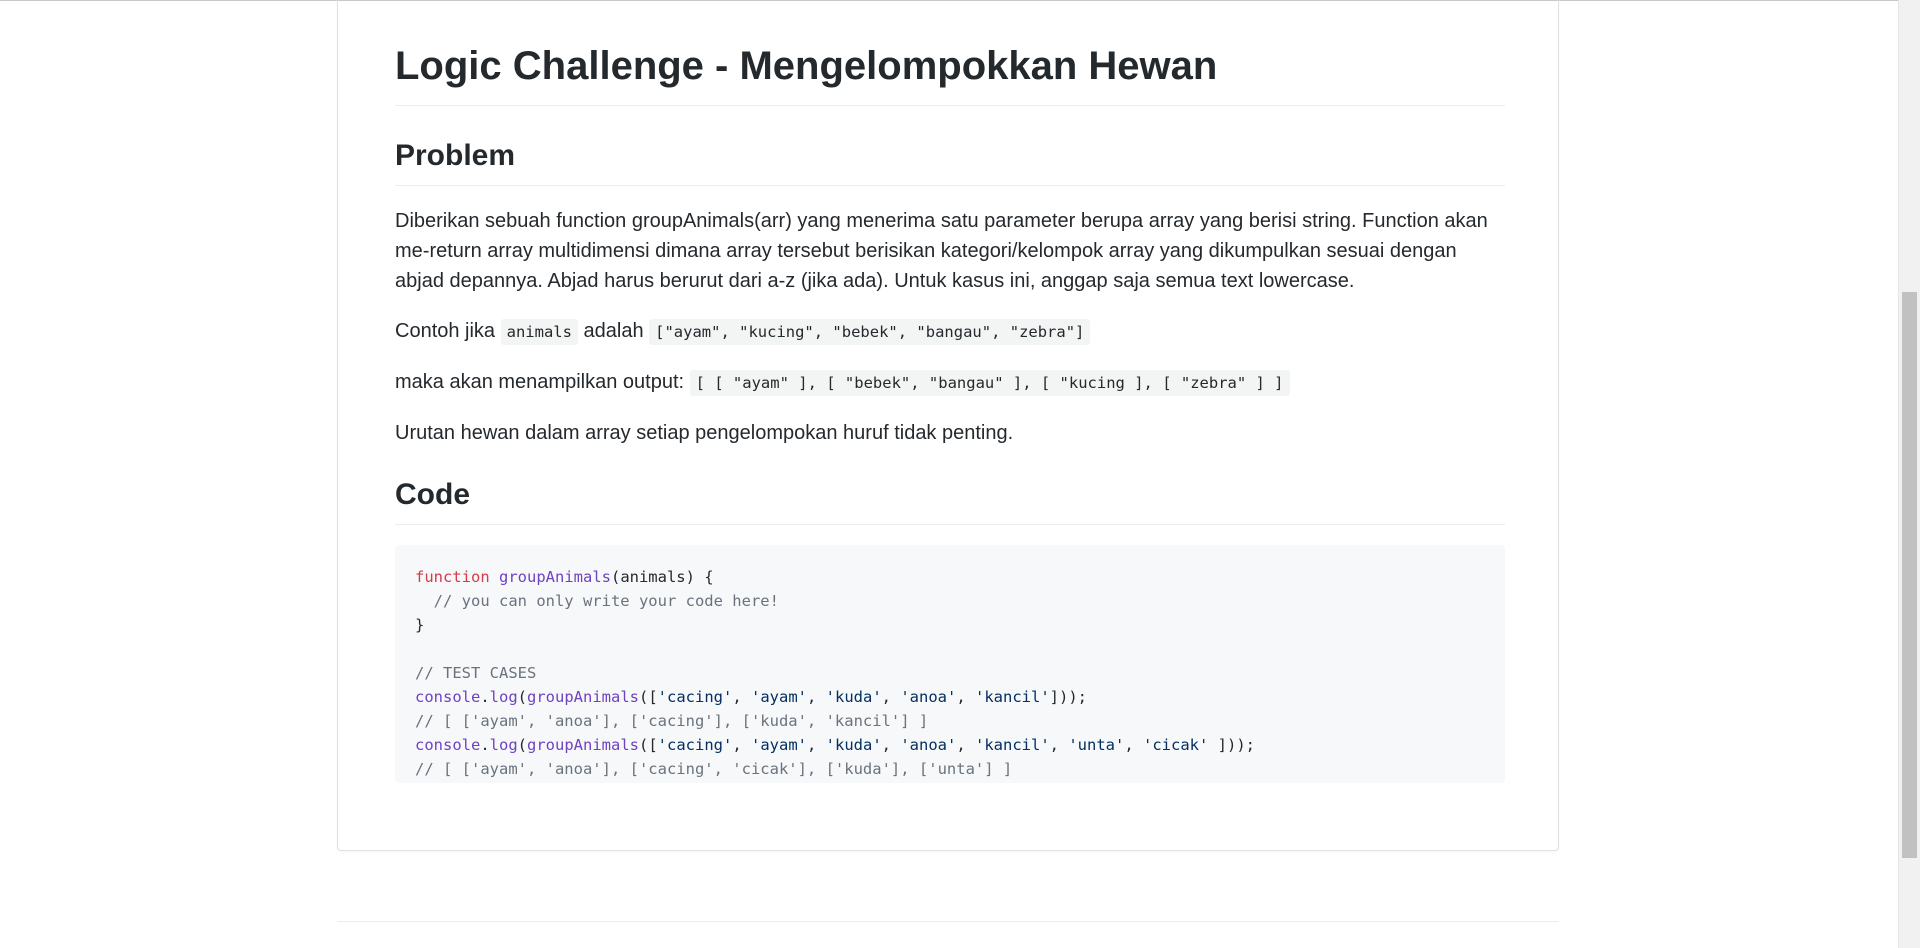 The height and width of the screenshot is (948, 1920). I want to click on example-mid: adalah, so click(613, 331).